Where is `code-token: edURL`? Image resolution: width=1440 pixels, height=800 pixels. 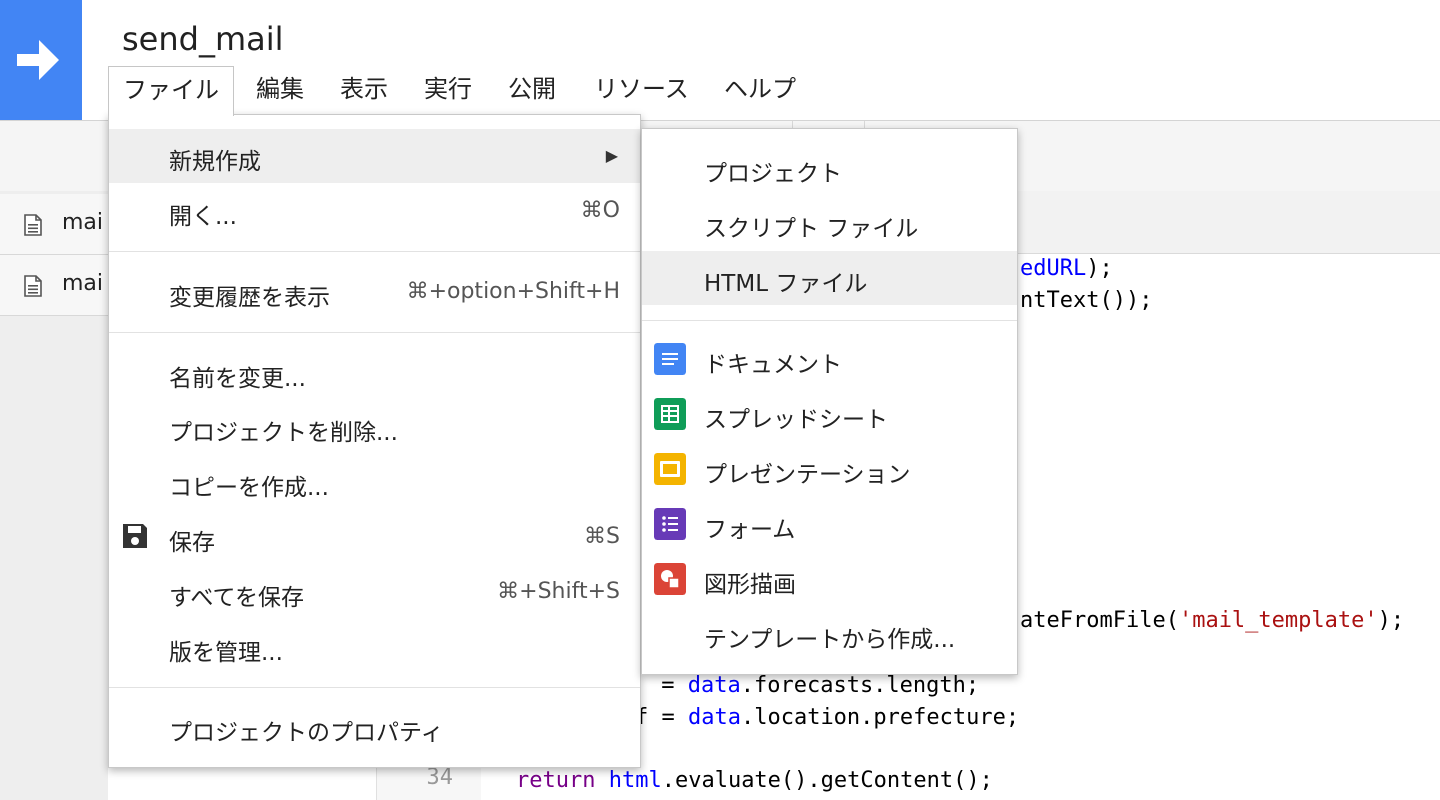
code-token: edURL is located at coordinates (1053, 268).